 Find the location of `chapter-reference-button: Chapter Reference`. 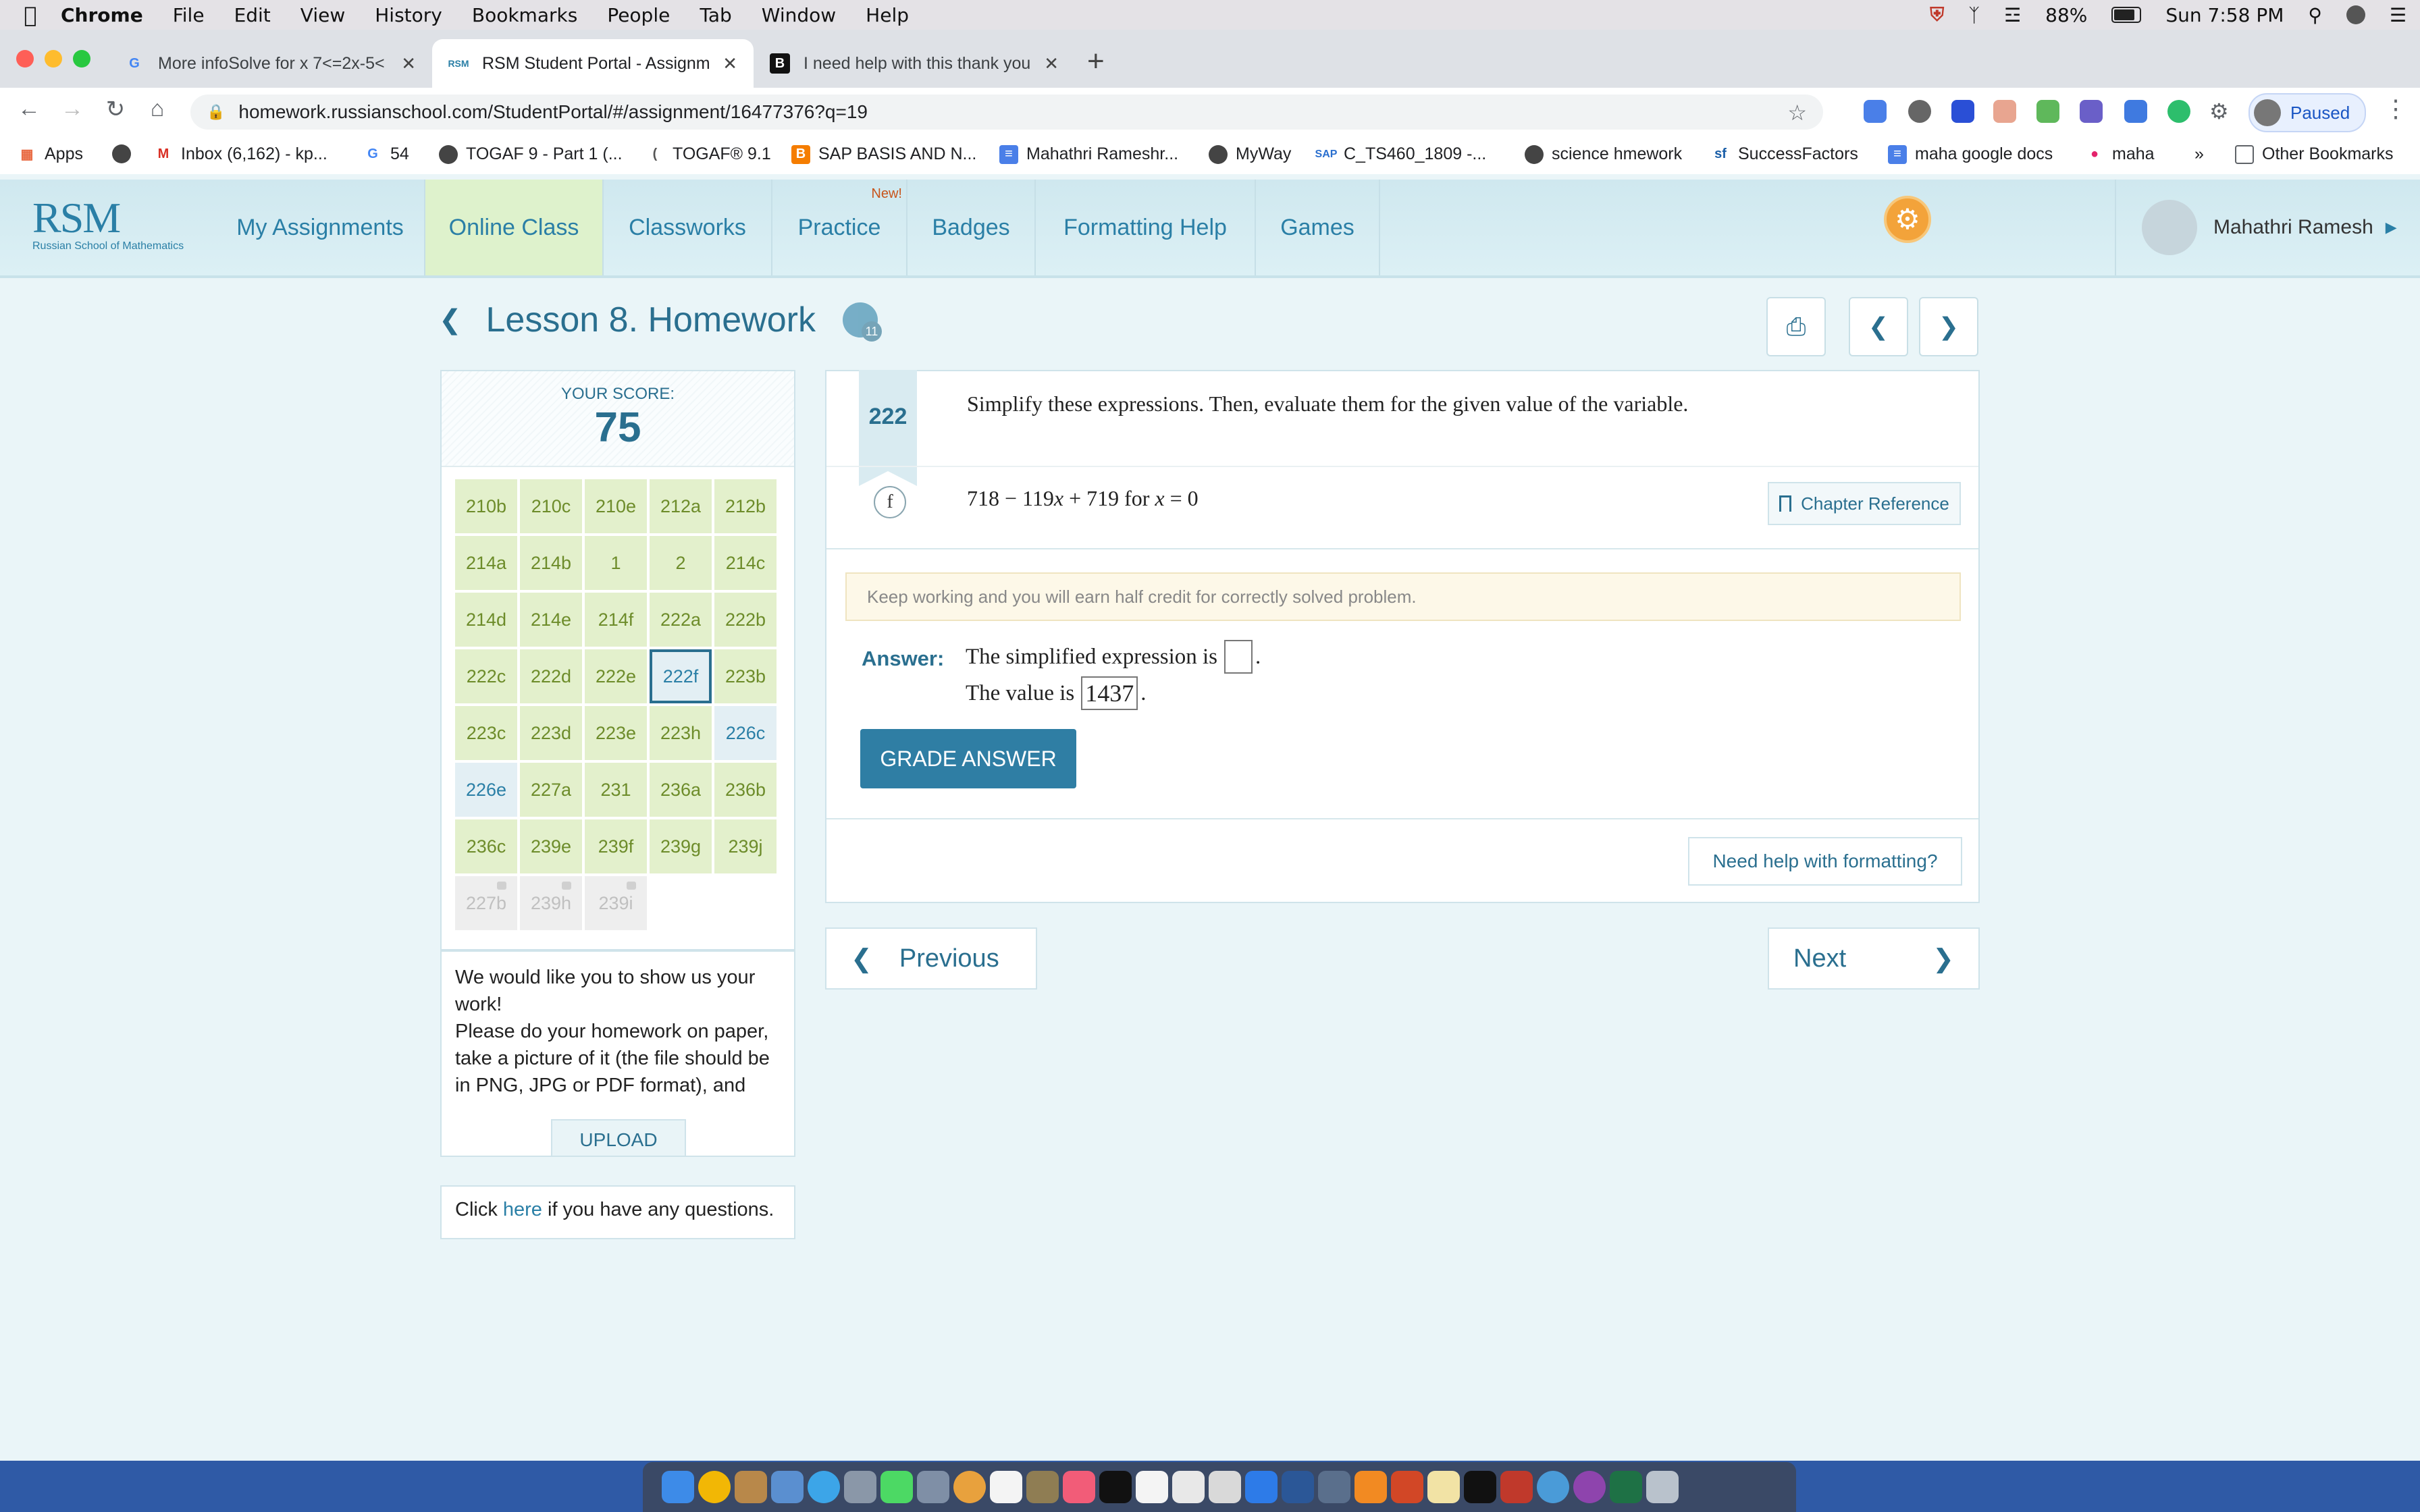

chapter-reference-button: Chapter Reference is located at coordinates (1864, 503).